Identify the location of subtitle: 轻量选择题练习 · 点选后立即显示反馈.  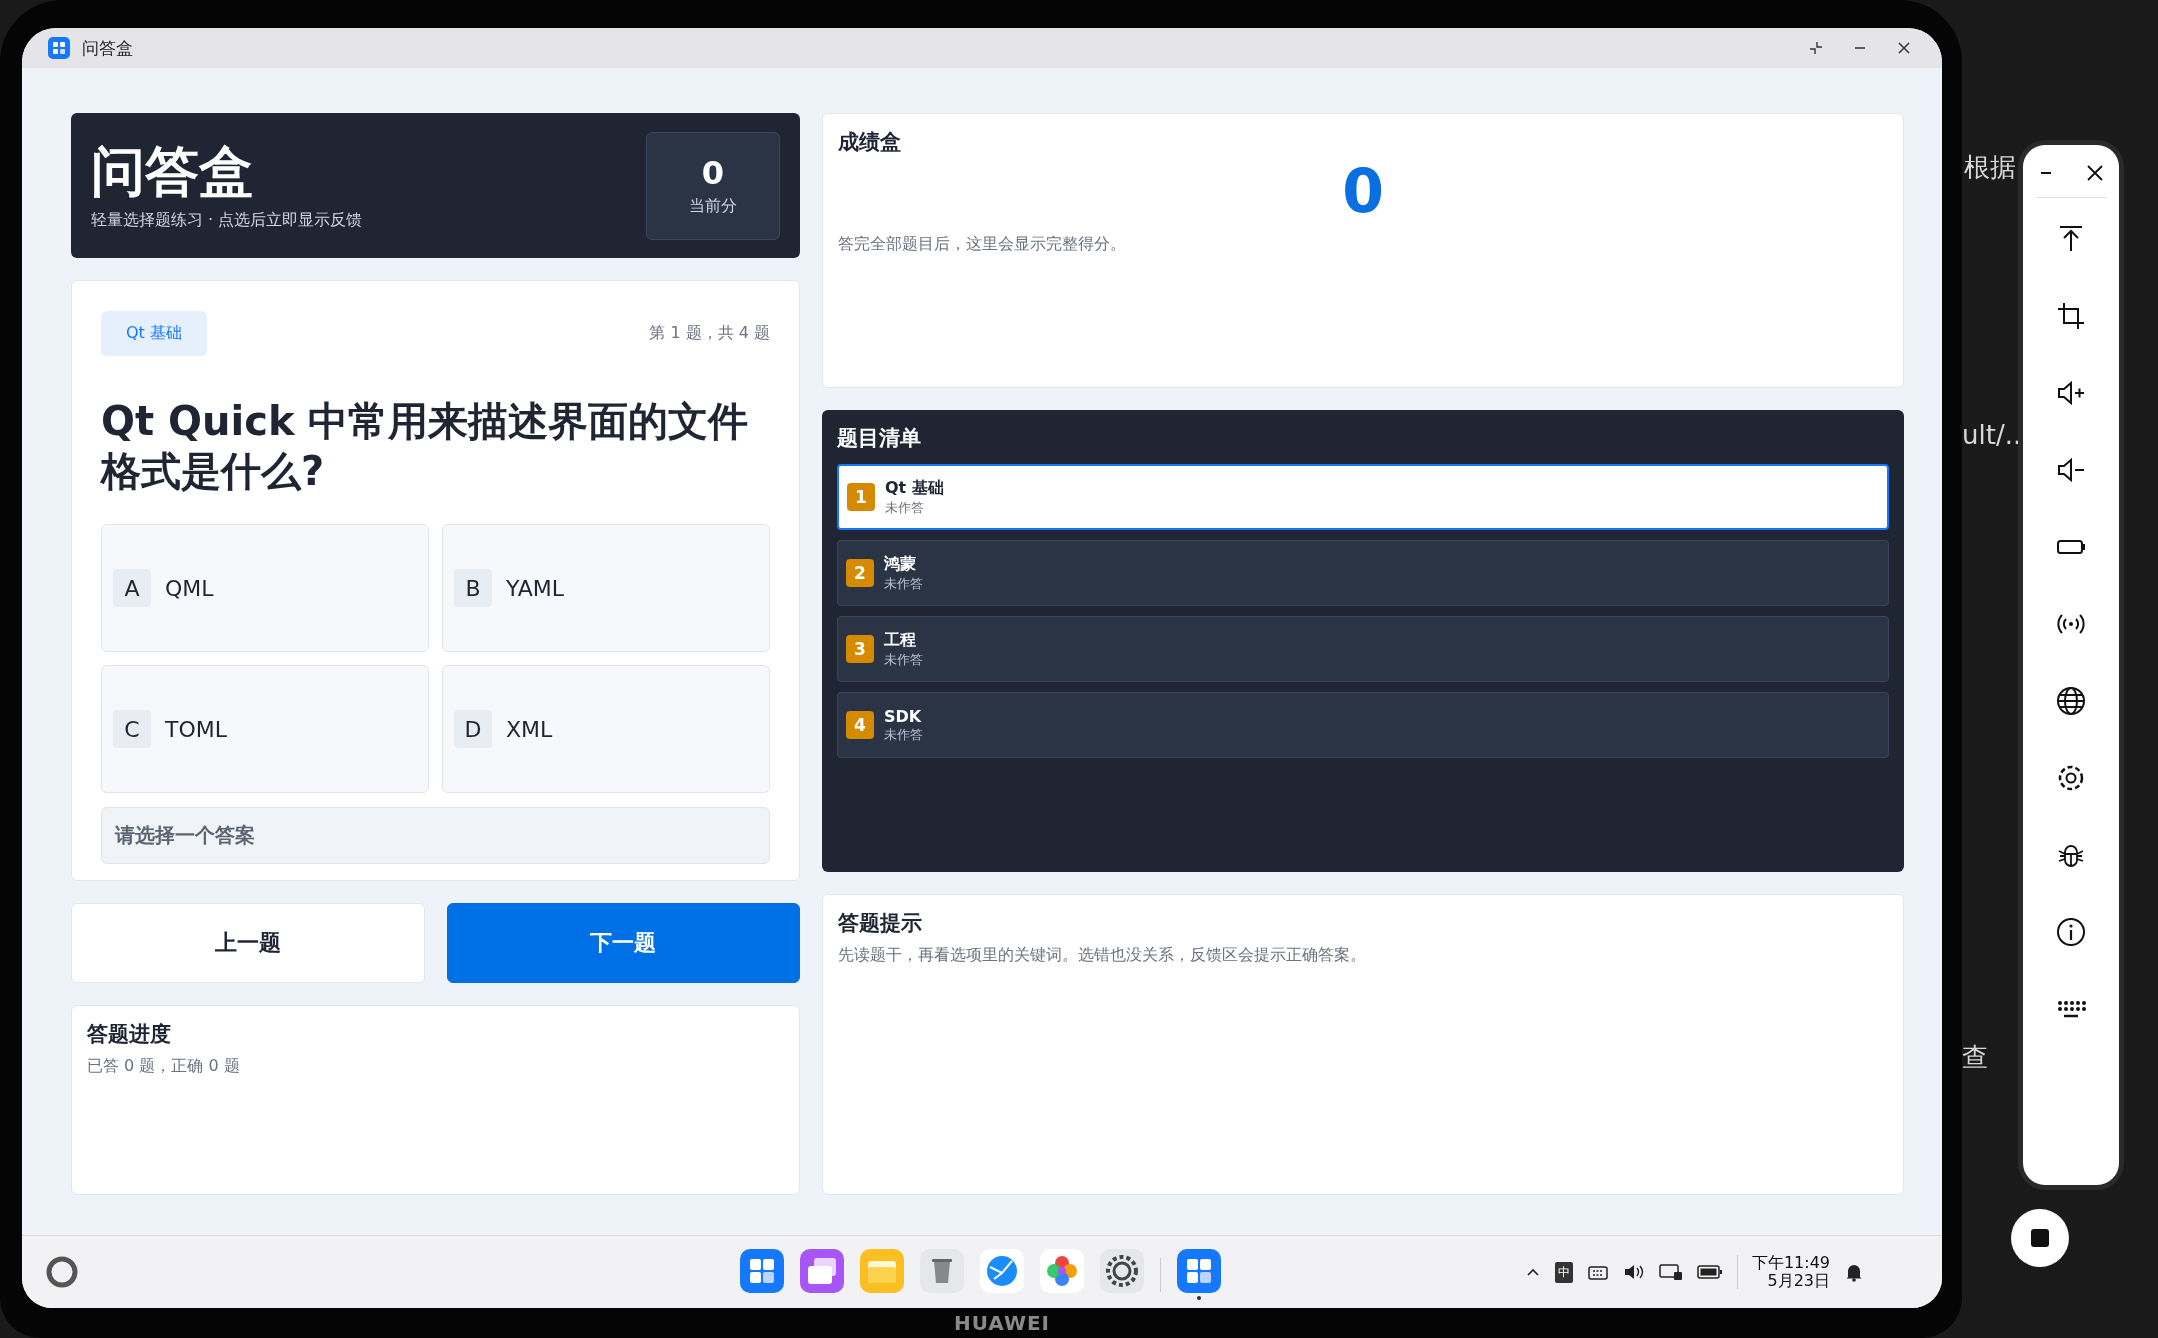
(227, 221).